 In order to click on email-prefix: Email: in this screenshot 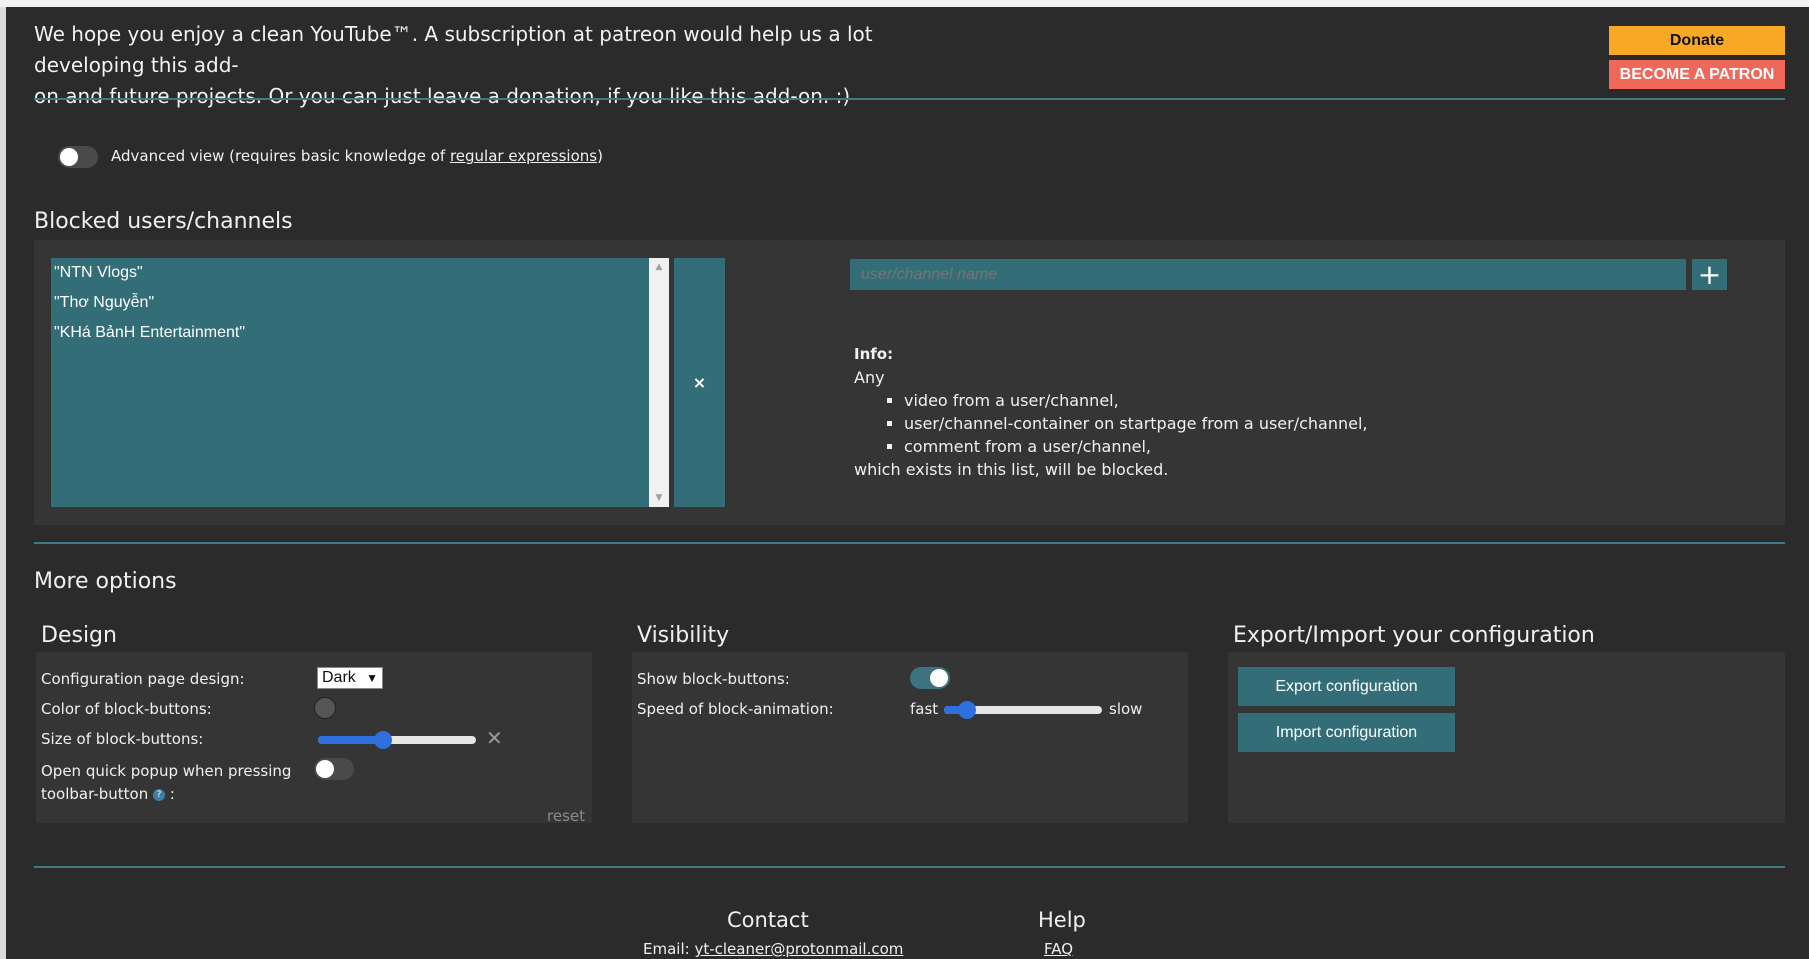, I will do `click(669, 949)`.